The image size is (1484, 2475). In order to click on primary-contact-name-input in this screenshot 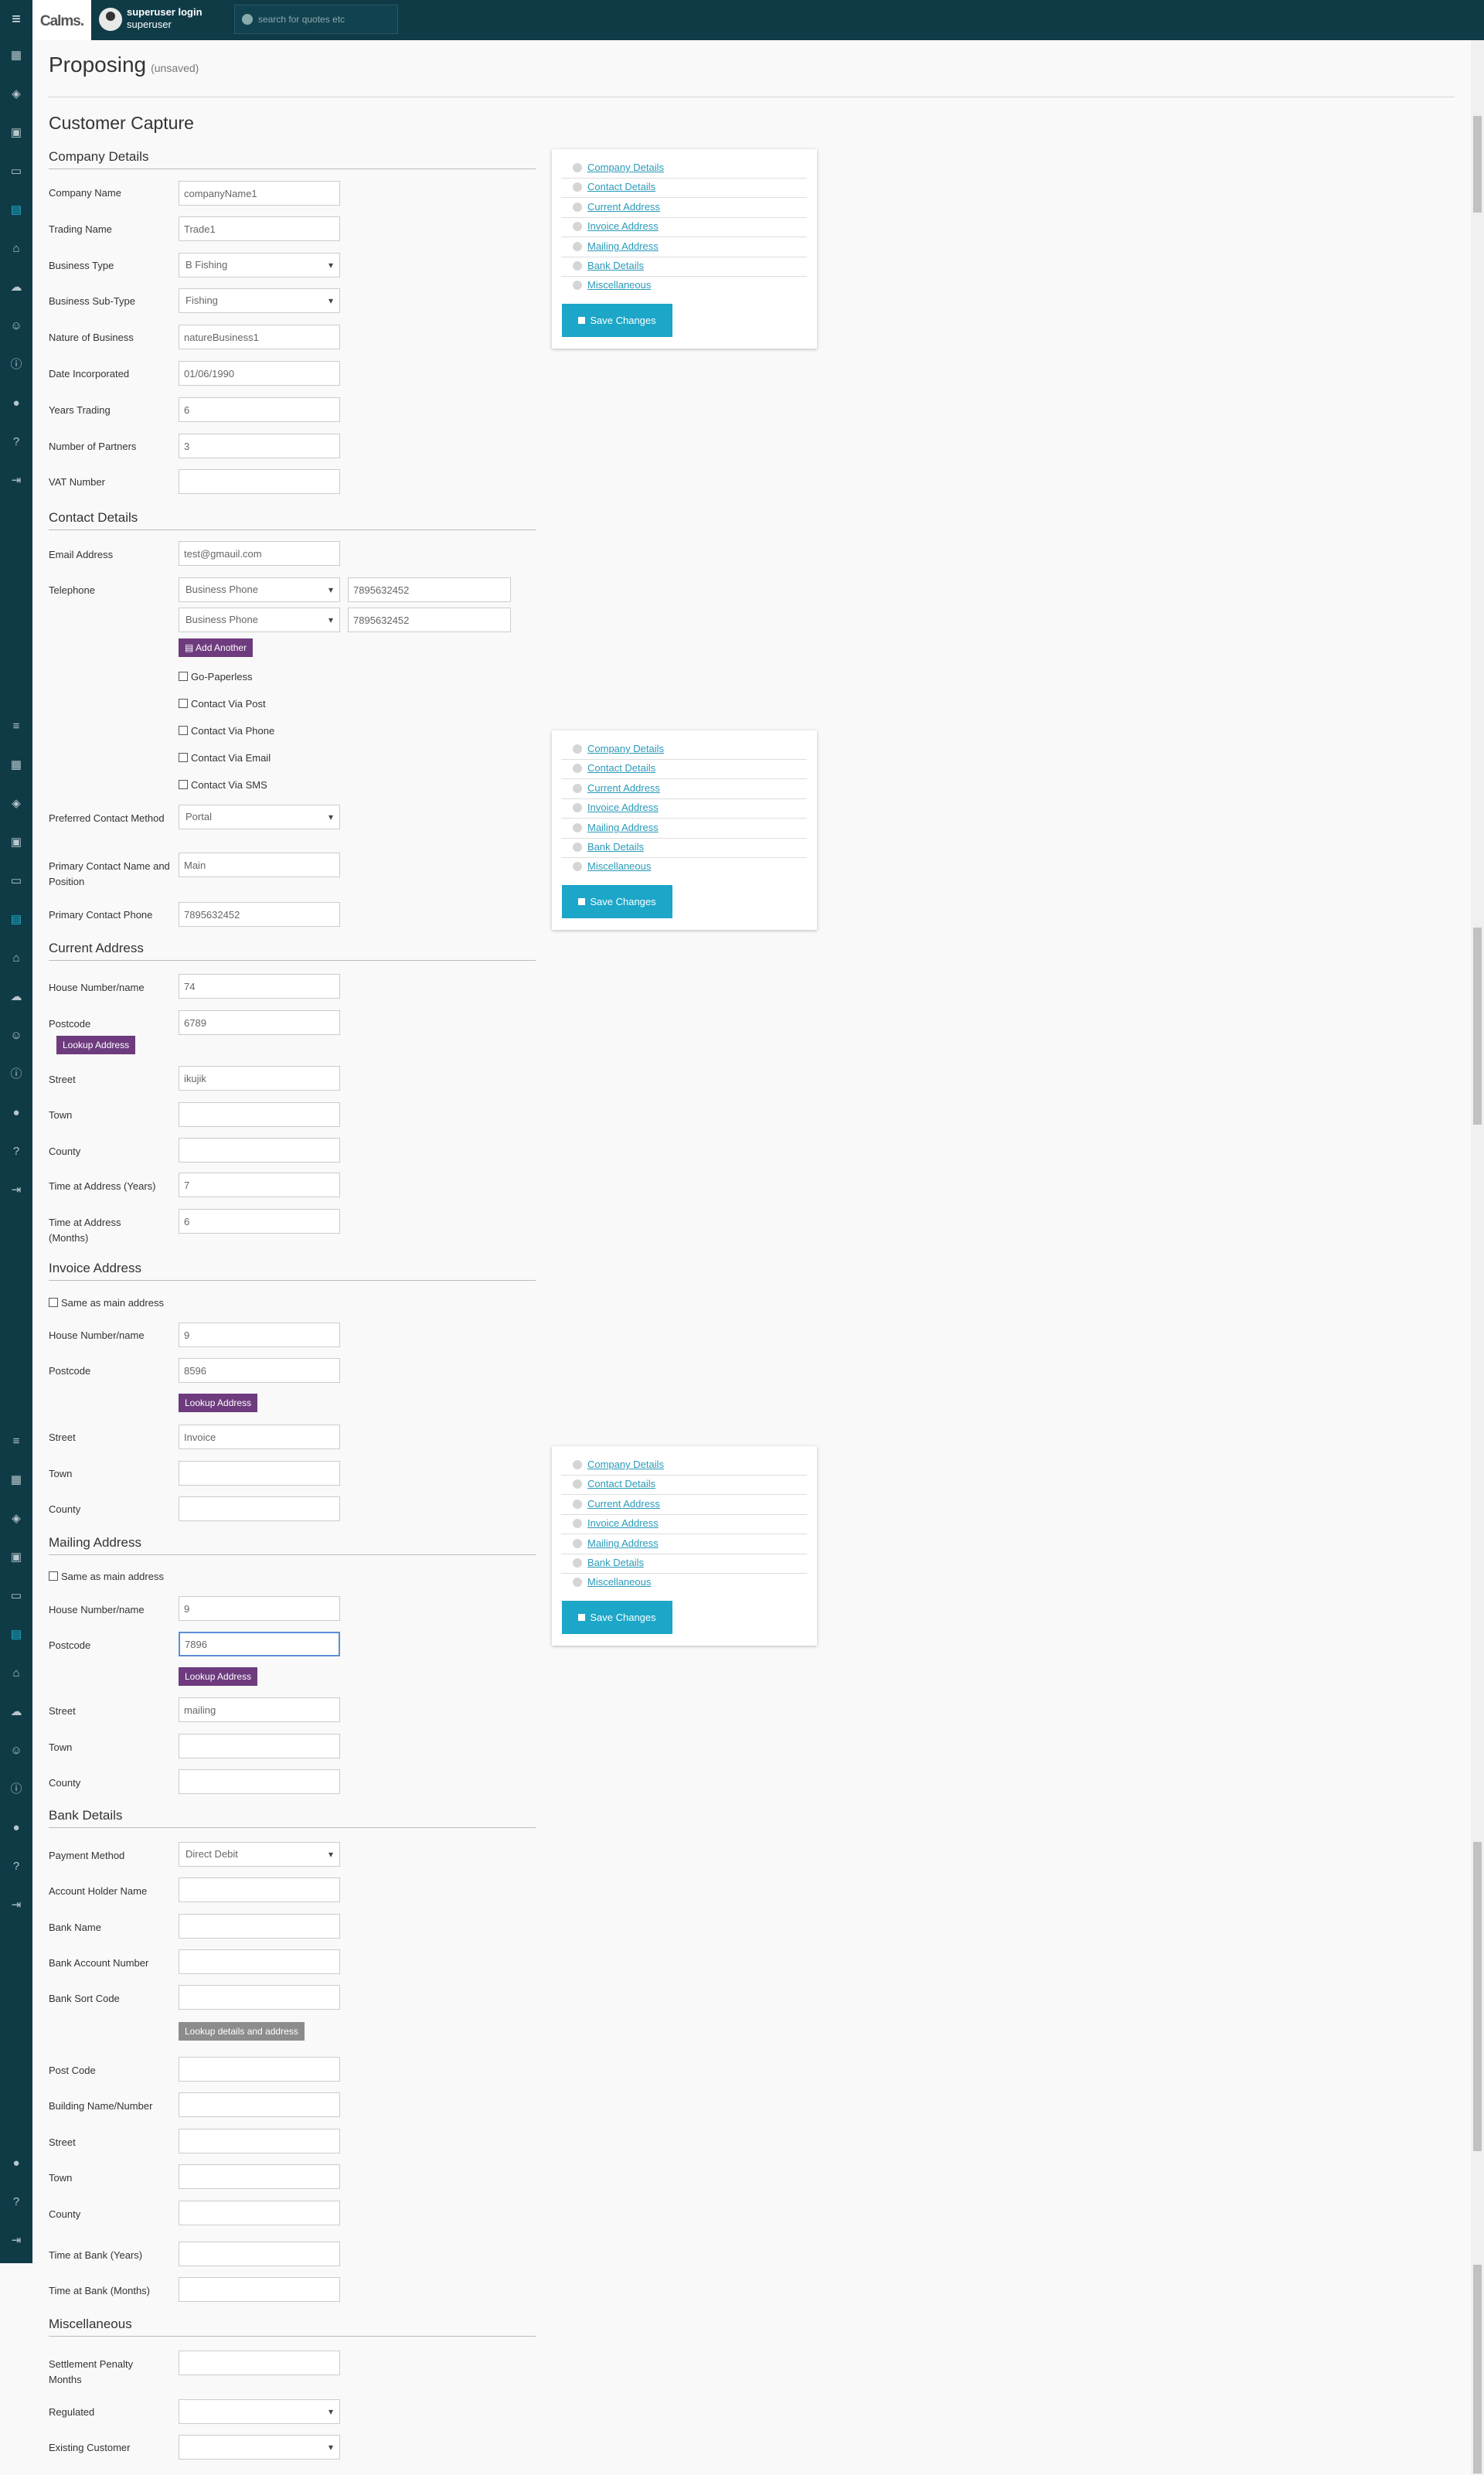, I will do `click(259, 865)`.